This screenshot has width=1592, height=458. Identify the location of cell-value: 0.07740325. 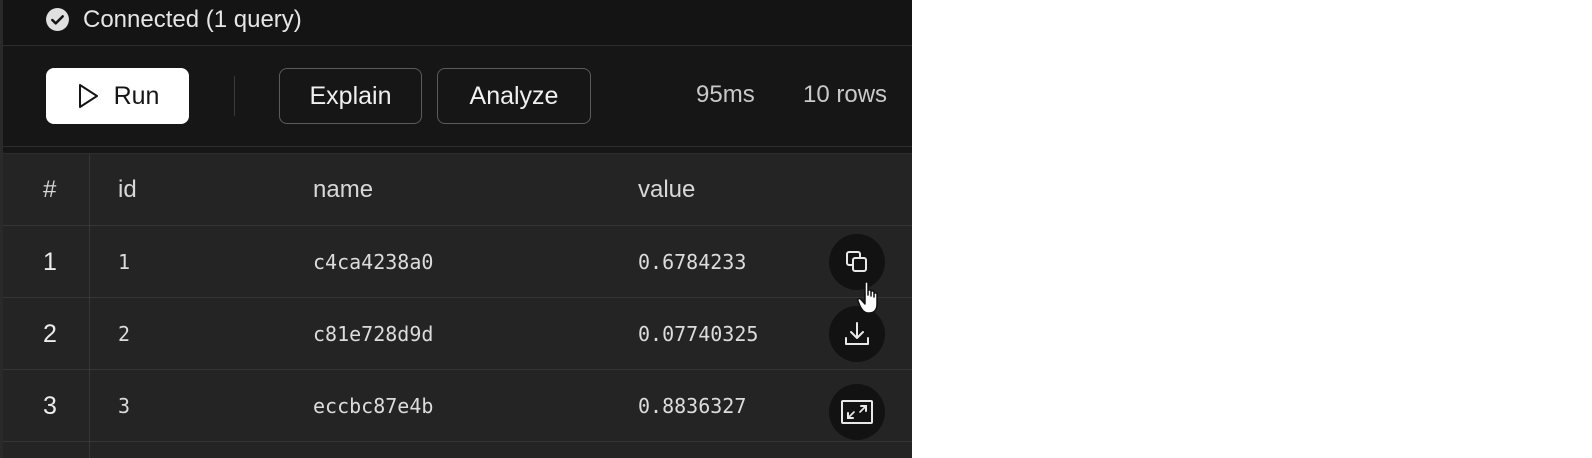
(698, 334).